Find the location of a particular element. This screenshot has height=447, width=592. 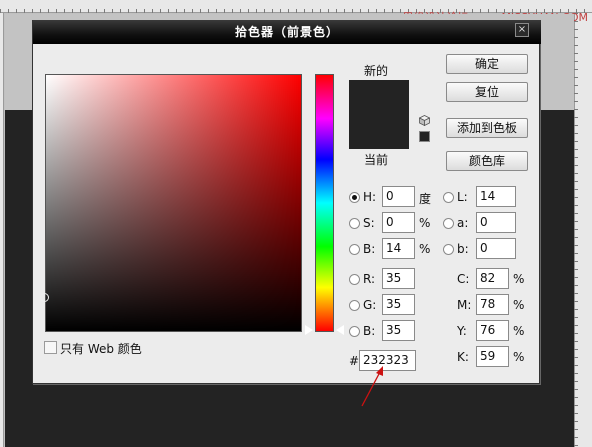

label-y: Y: is located at coordinates (462, 331).